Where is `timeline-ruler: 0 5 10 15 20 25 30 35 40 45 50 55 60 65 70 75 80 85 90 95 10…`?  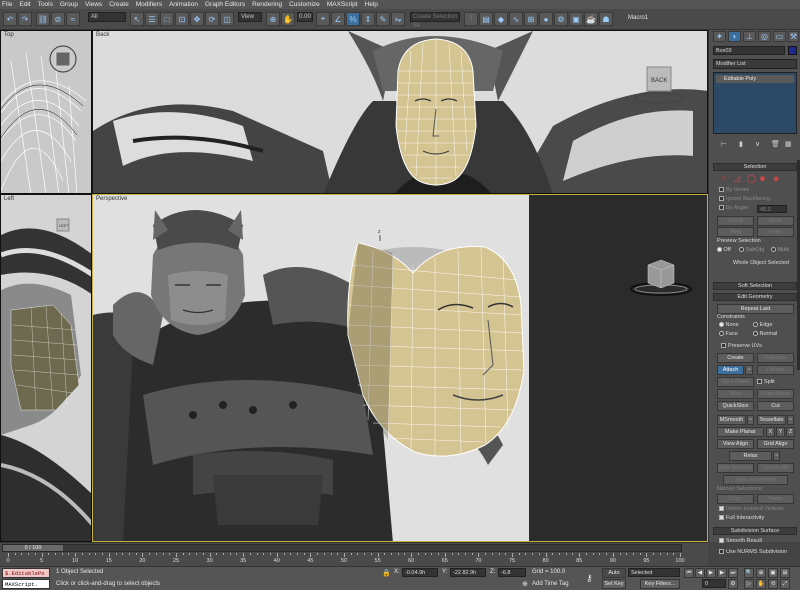 timeline-ruler: 0 5 10 15 20 25 30 35 40 45 50 55 60 65 70 75 80 85 90 95 10… is located at coordinates (354, 560).